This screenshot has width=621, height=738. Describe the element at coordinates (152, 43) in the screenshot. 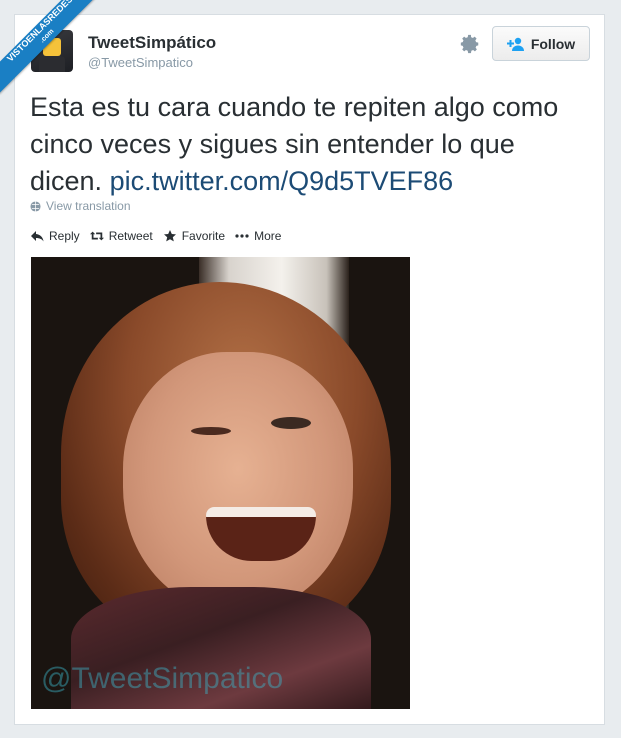

I see `user-name: TweetSimpático` at that location.